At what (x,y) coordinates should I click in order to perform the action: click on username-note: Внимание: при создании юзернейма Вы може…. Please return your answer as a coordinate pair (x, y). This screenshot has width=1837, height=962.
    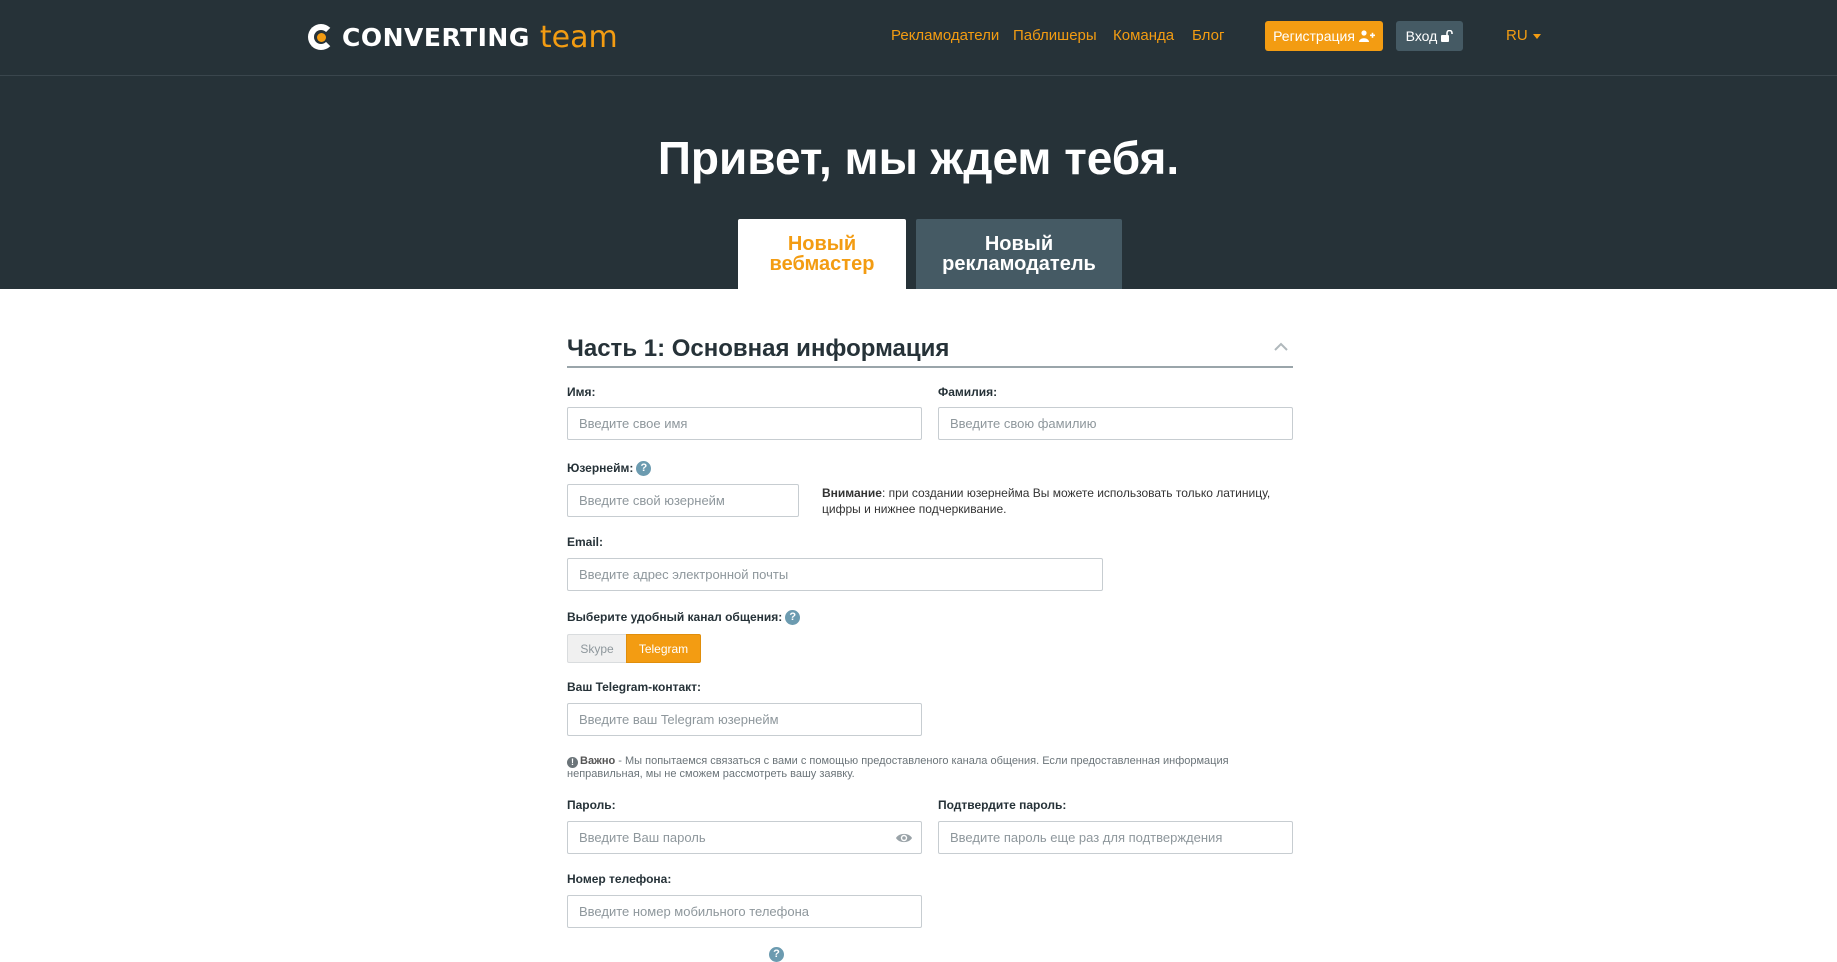
    Looking at the image, I should click on (1057, 501).